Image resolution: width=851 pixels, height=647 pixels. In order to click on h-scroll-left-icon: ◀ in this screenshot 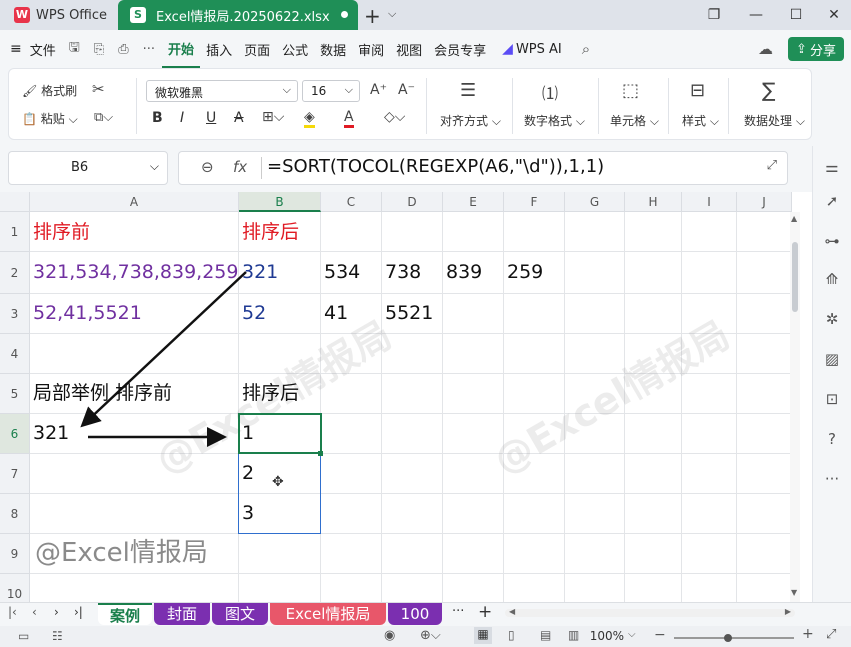, I will do `click(512, 611)`.